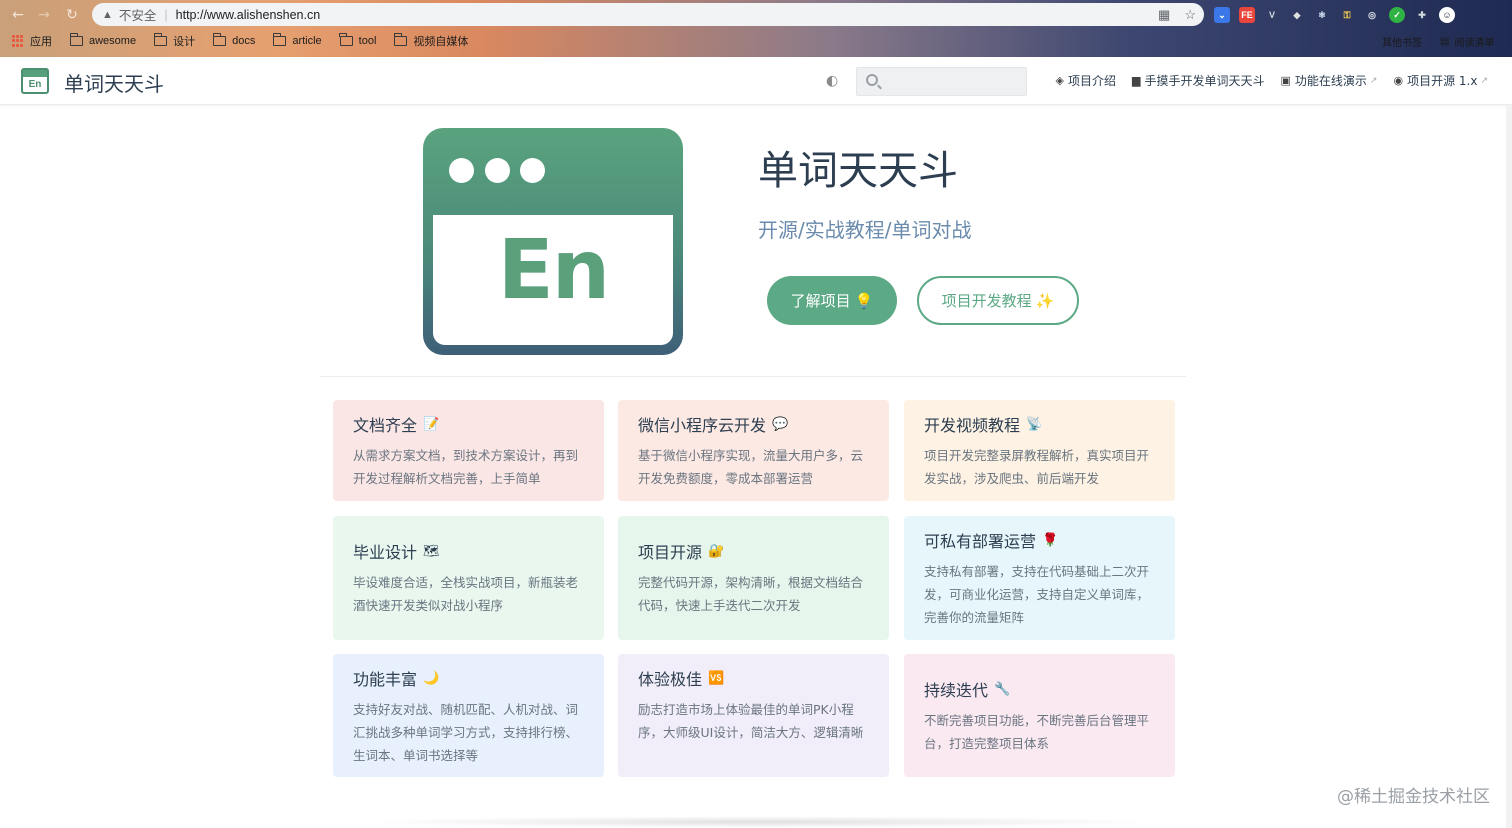  I want to click on logo-titlebar, so click(35, 73).